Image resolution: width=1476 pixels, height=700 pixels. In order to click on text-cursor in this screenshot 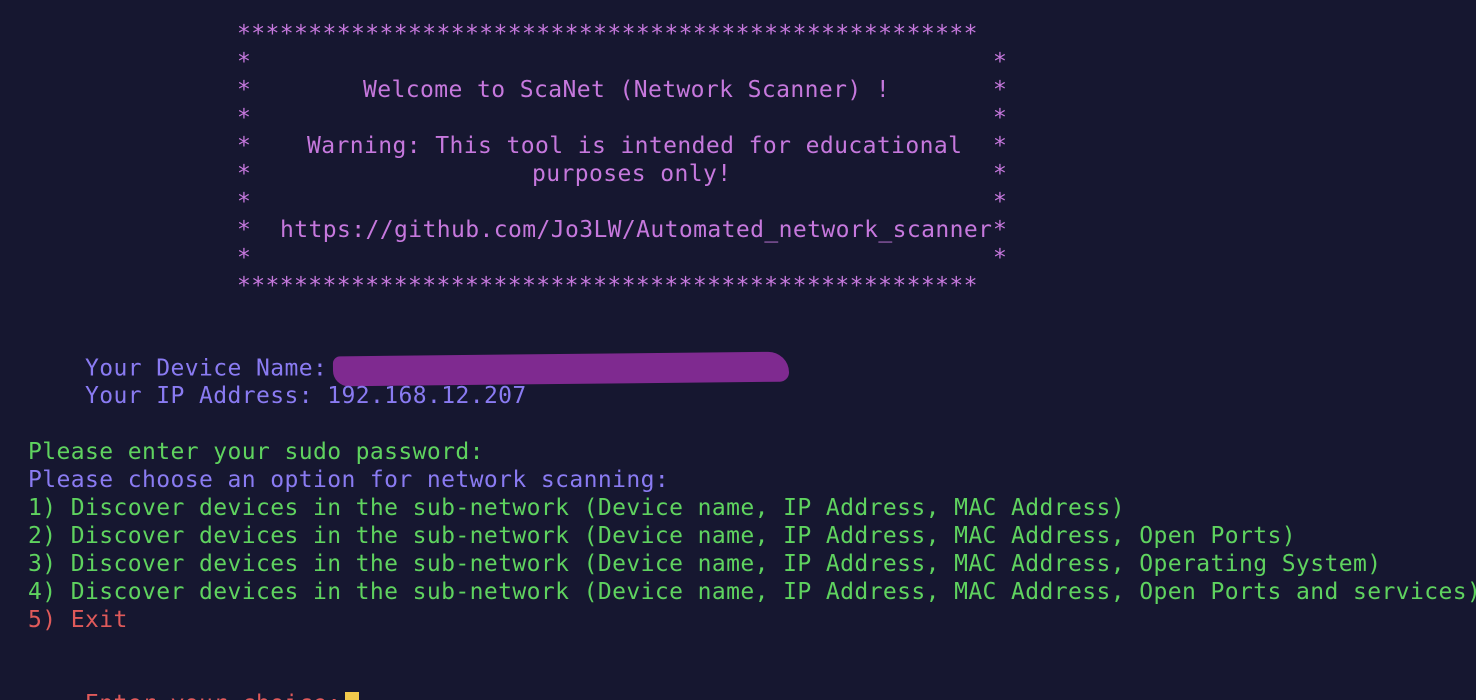, I will do `click(352, 695)`.